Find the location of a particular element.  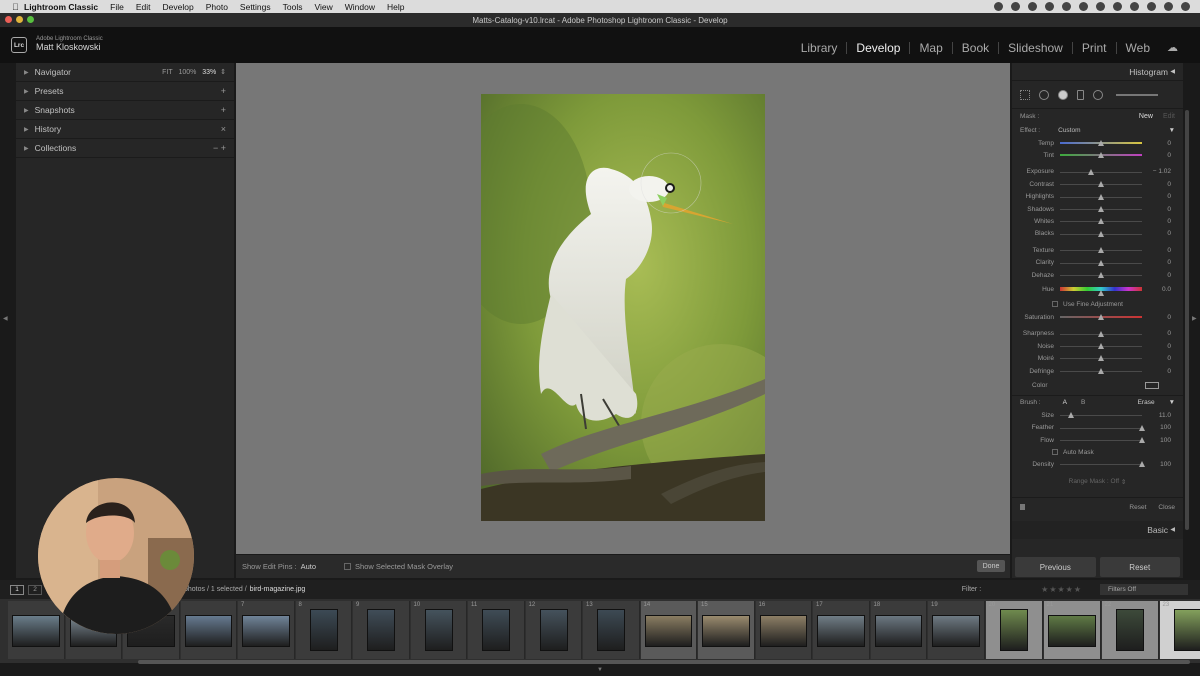

drop-icon is located at coordinates (1066, 6).